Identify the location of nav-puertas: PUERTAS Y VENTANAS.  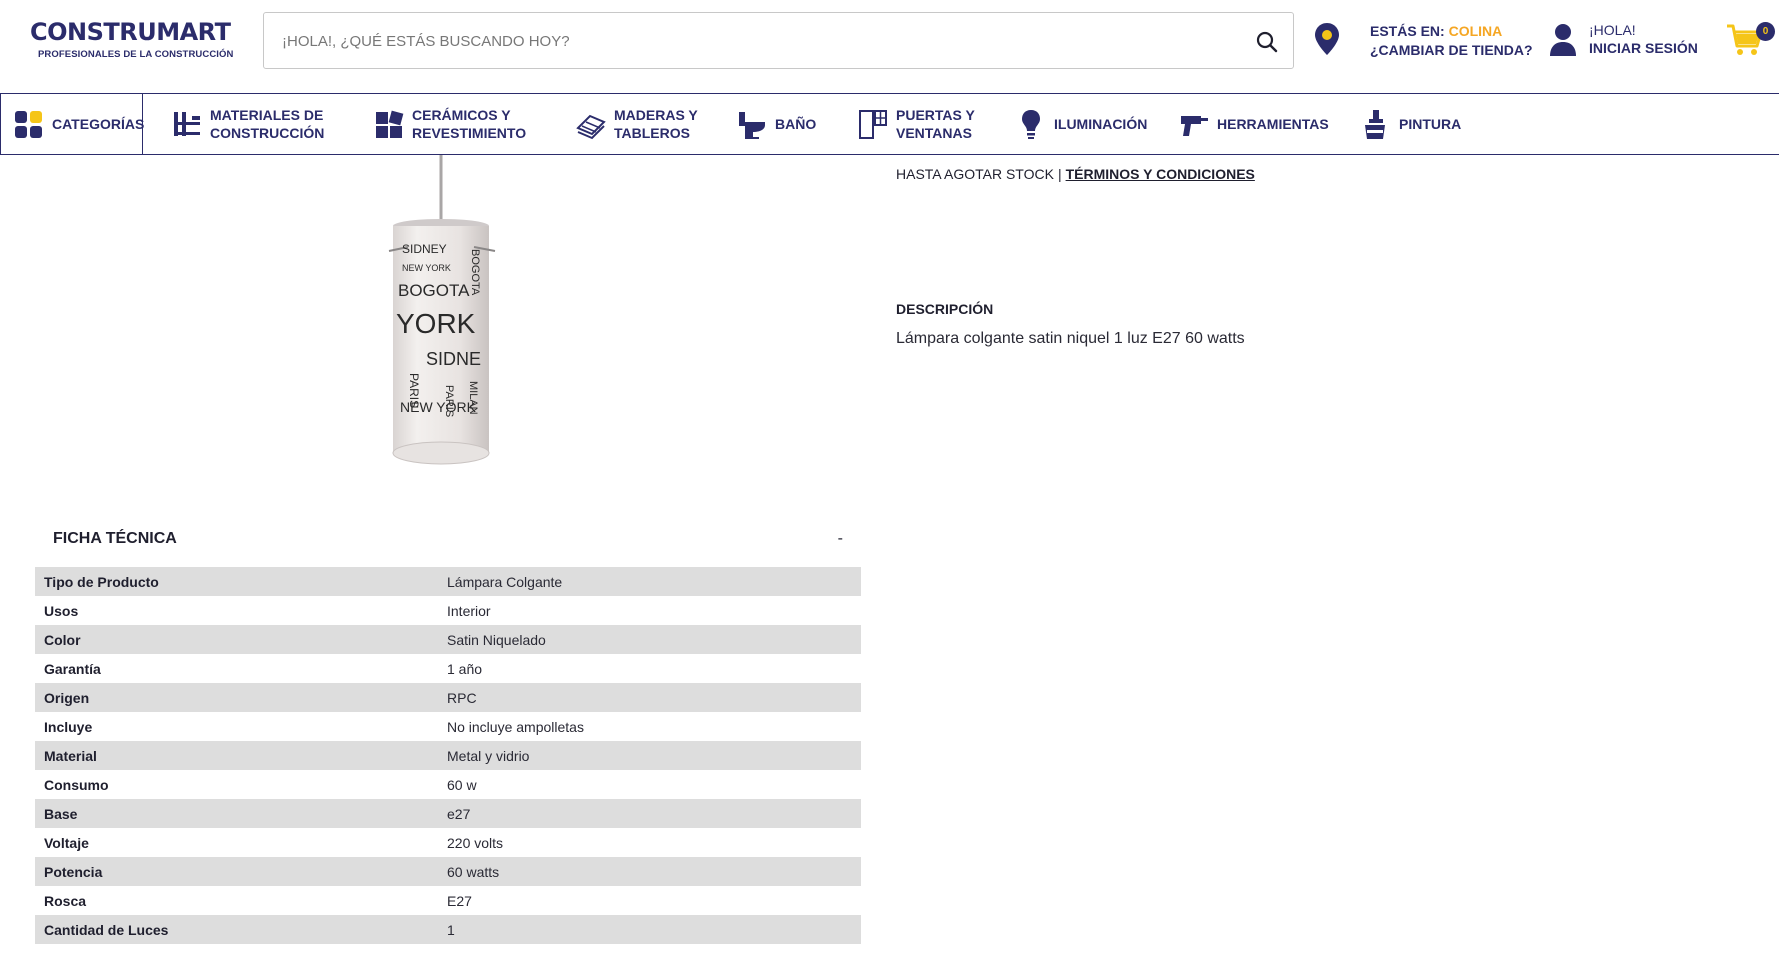
(916, 124).